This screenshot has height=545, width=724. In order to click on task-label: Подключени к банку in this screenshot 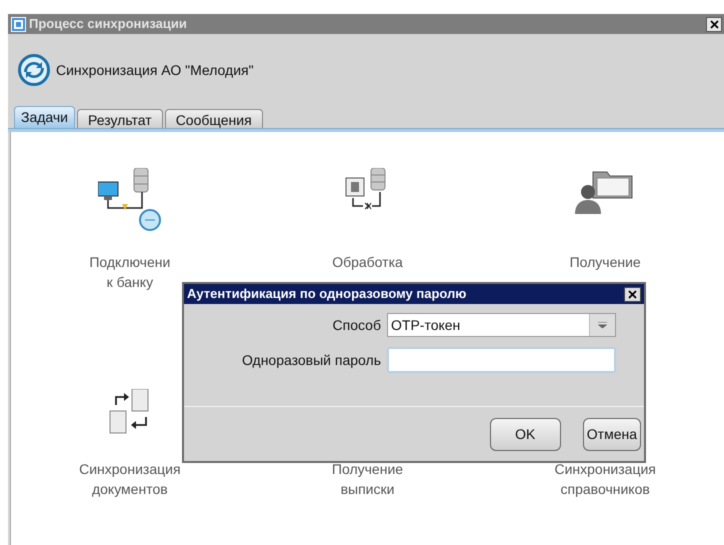, I will do `click(129, 272)`.